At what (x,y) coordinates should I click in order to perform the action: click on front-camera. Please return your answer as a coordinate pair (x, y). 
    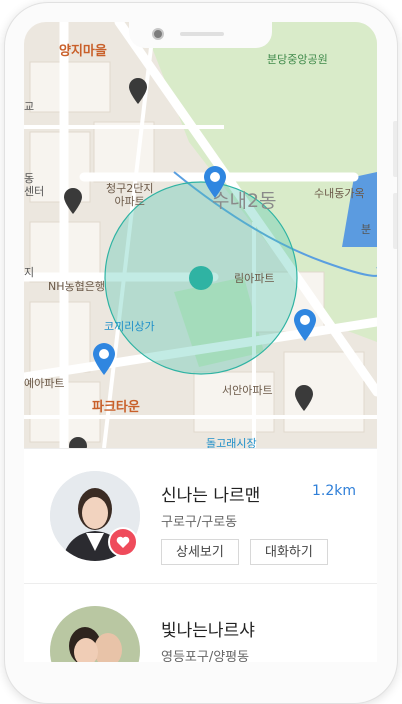
    Looking at the image, I should click on (158, 34).